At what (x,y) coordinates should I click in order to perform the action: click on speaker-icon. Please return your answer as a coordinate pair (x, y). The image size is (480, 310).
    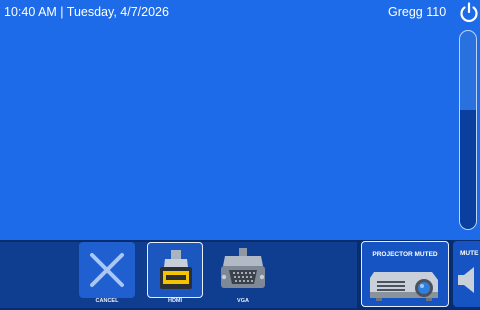
    Looking at the image, I should click on (466, 280).